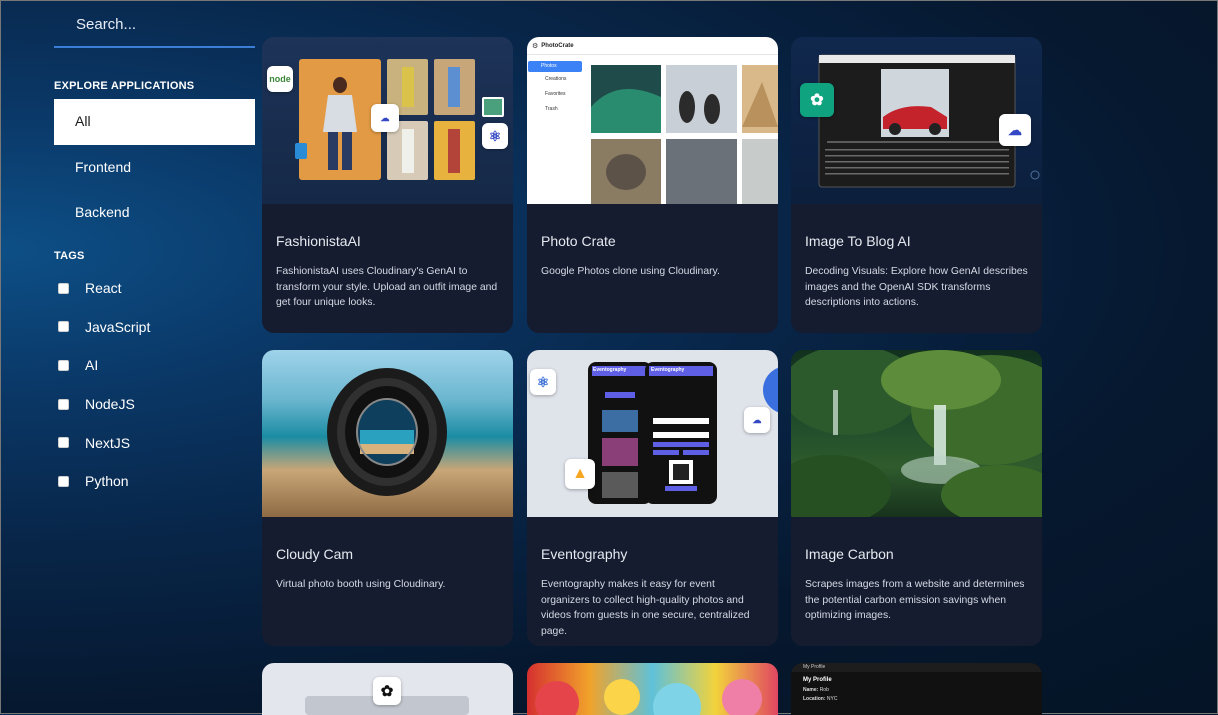  Describe the element at coordinates (580, 474) in the screenshot. I see `firebase-icon: ▲` at that location.